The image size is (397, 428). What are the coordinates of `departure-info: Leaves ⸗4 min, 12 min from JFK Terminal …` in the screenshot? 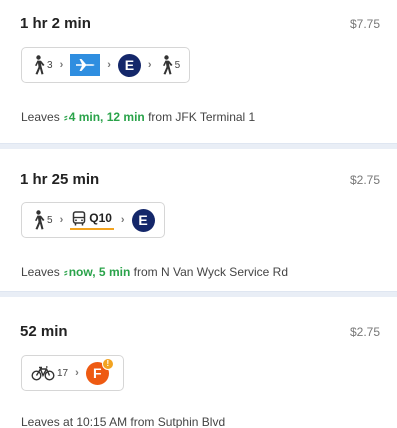 It's located at (138, 117).